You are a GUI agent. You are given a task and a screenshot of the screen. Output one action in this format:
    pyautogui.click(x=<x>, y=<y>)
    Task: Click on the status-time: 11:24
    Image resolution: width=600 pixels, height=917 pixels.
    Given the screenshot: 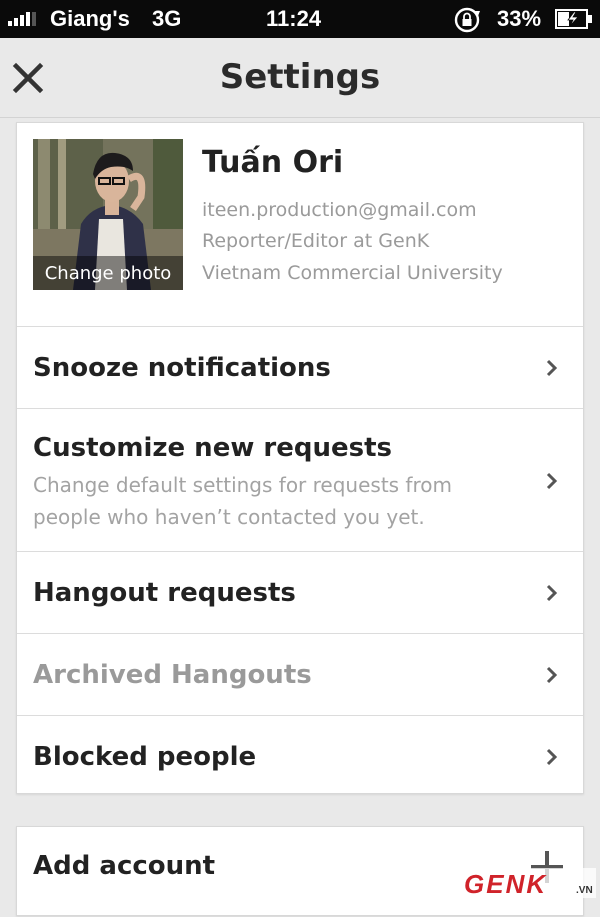 What is the action you would take?
    pyautogui.click(x=294, y=18)
    